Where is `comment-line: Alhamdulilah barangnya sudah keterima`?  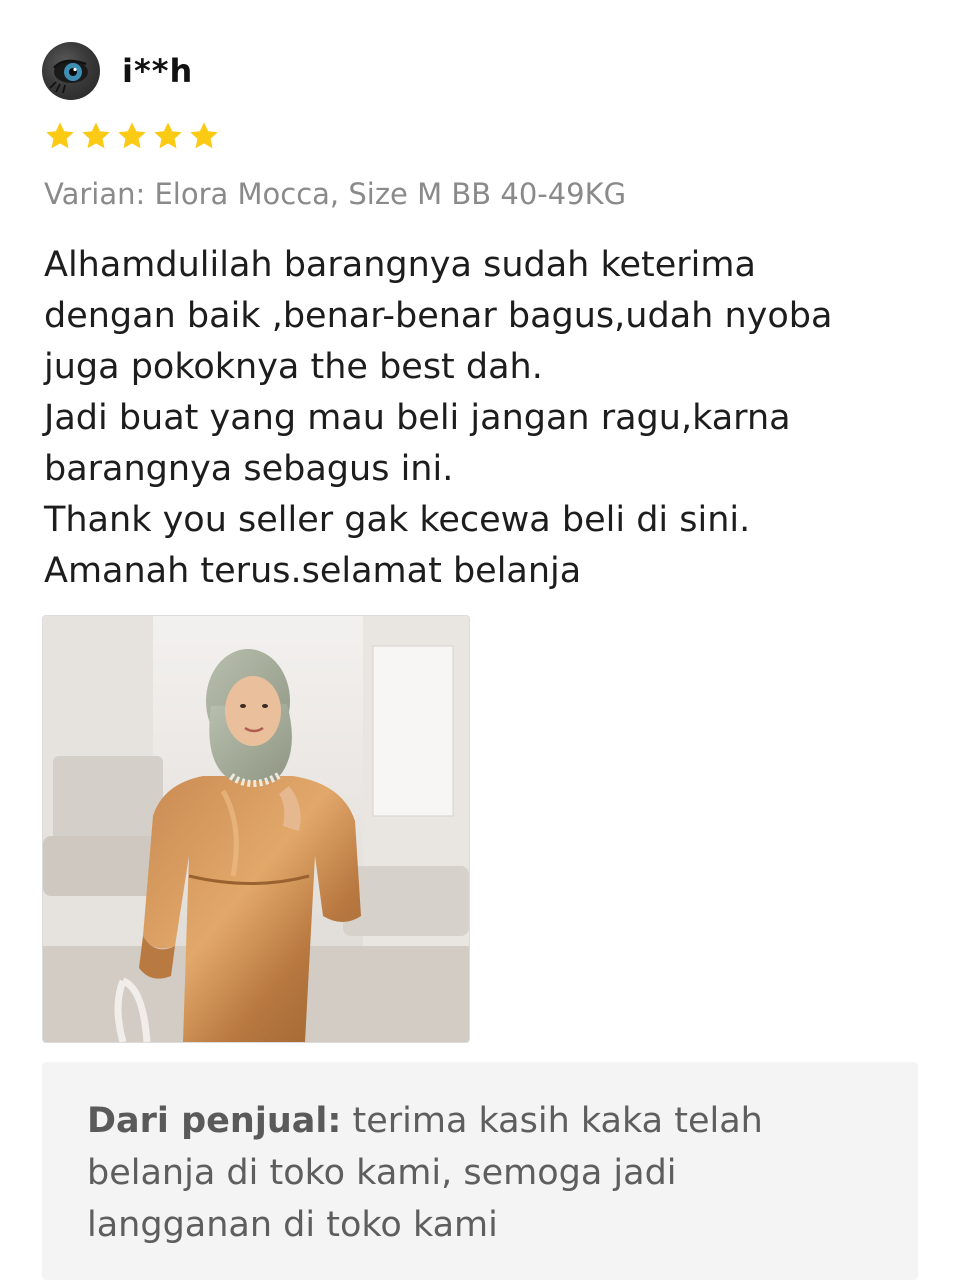 comment-line: Alhamdulilah barangnya sudah keterima is located at coordinates (400, 265).